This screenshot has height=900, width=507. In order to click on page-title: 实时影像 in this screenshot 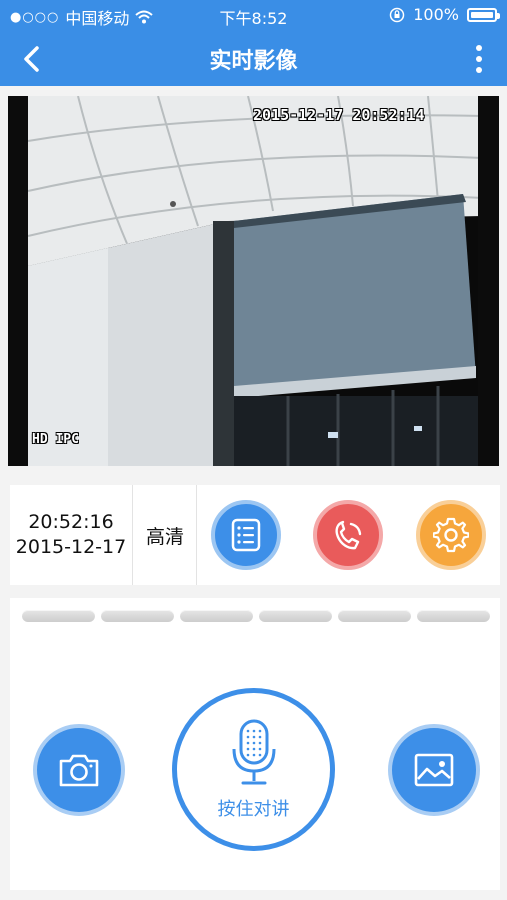, I will do `click(253, 61)`.